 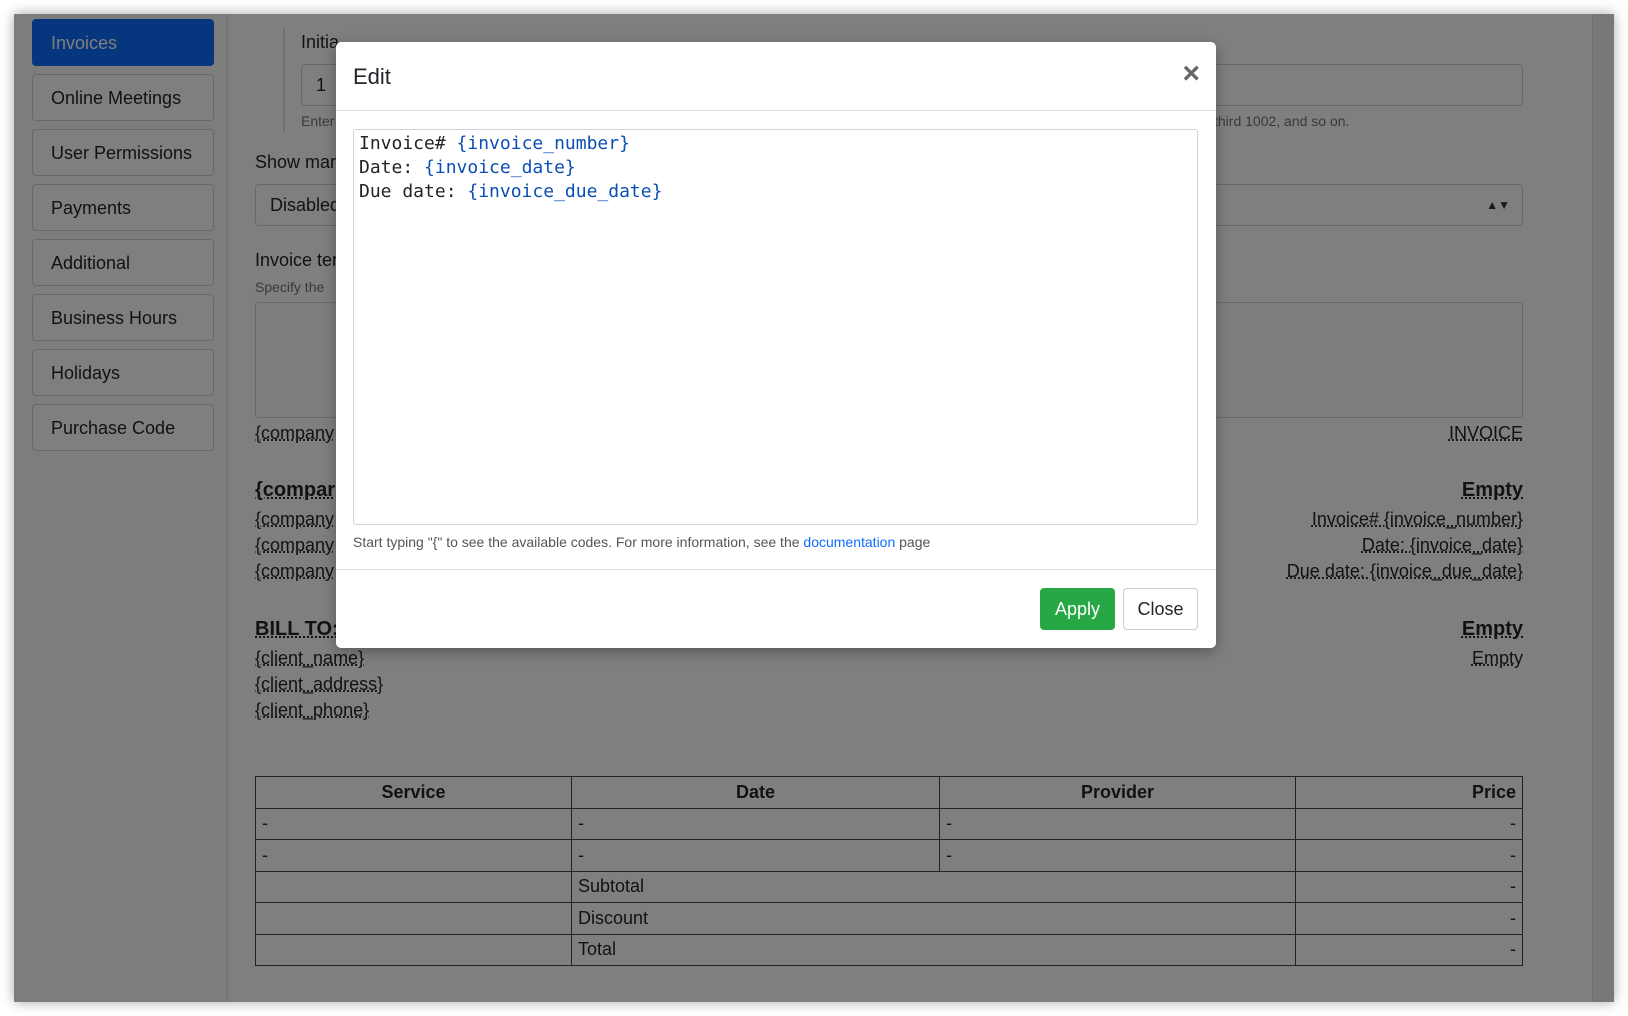 I want to click on editor-line: Date: {invoice_date}, so click(x=775, y=168).